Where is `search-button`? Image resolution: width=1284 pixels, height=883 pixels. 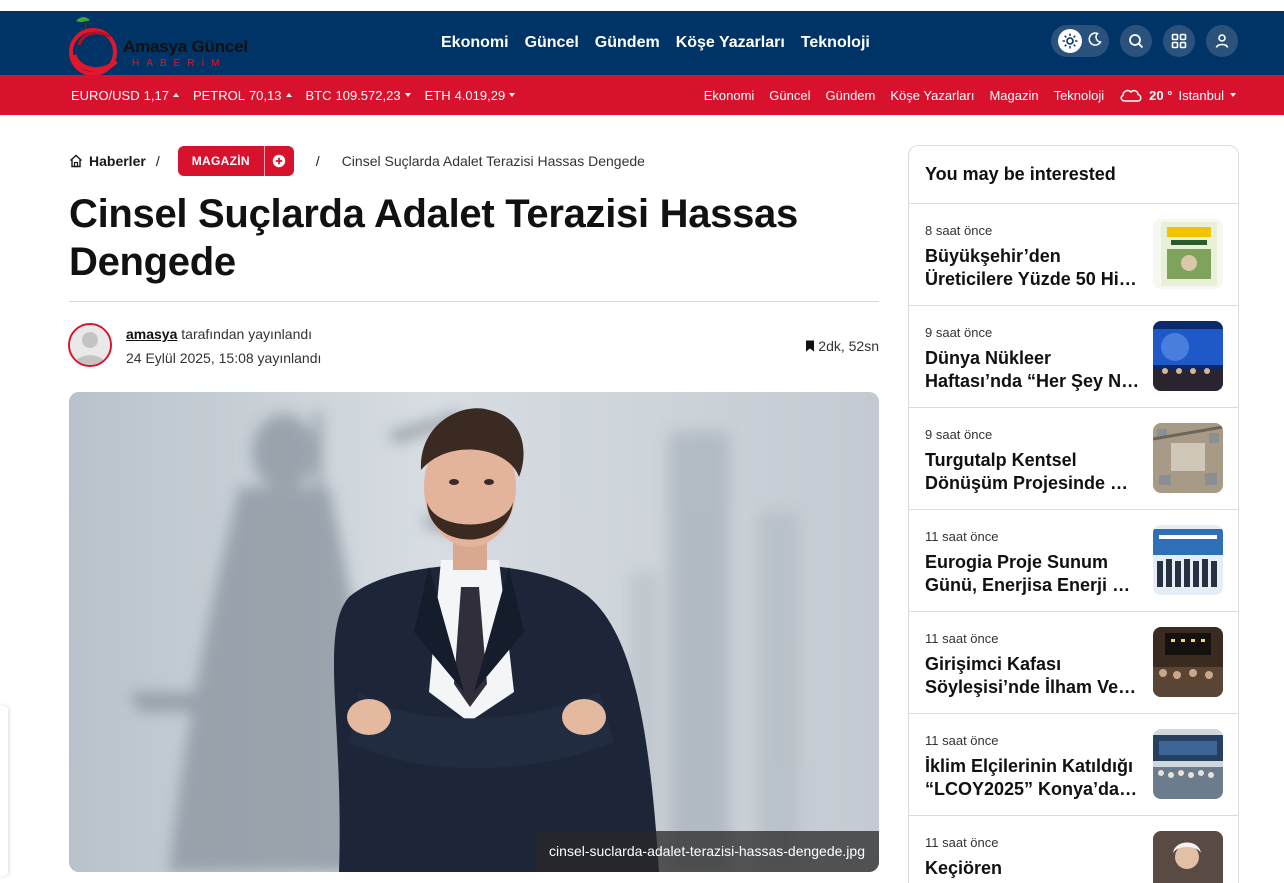 search-button is located at coordinates (1136, 41).